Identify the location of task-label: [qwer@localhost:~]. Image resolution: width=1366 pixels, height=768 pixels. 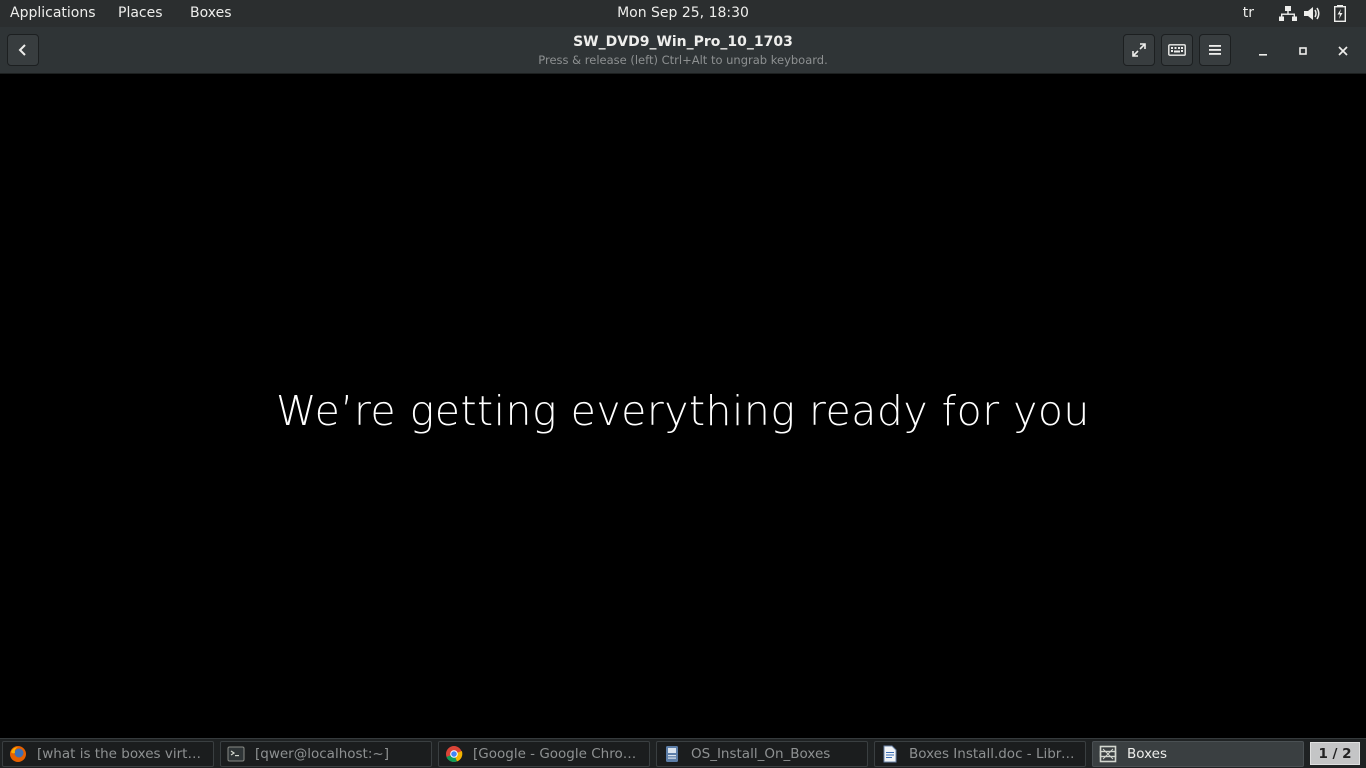
(322, 754).